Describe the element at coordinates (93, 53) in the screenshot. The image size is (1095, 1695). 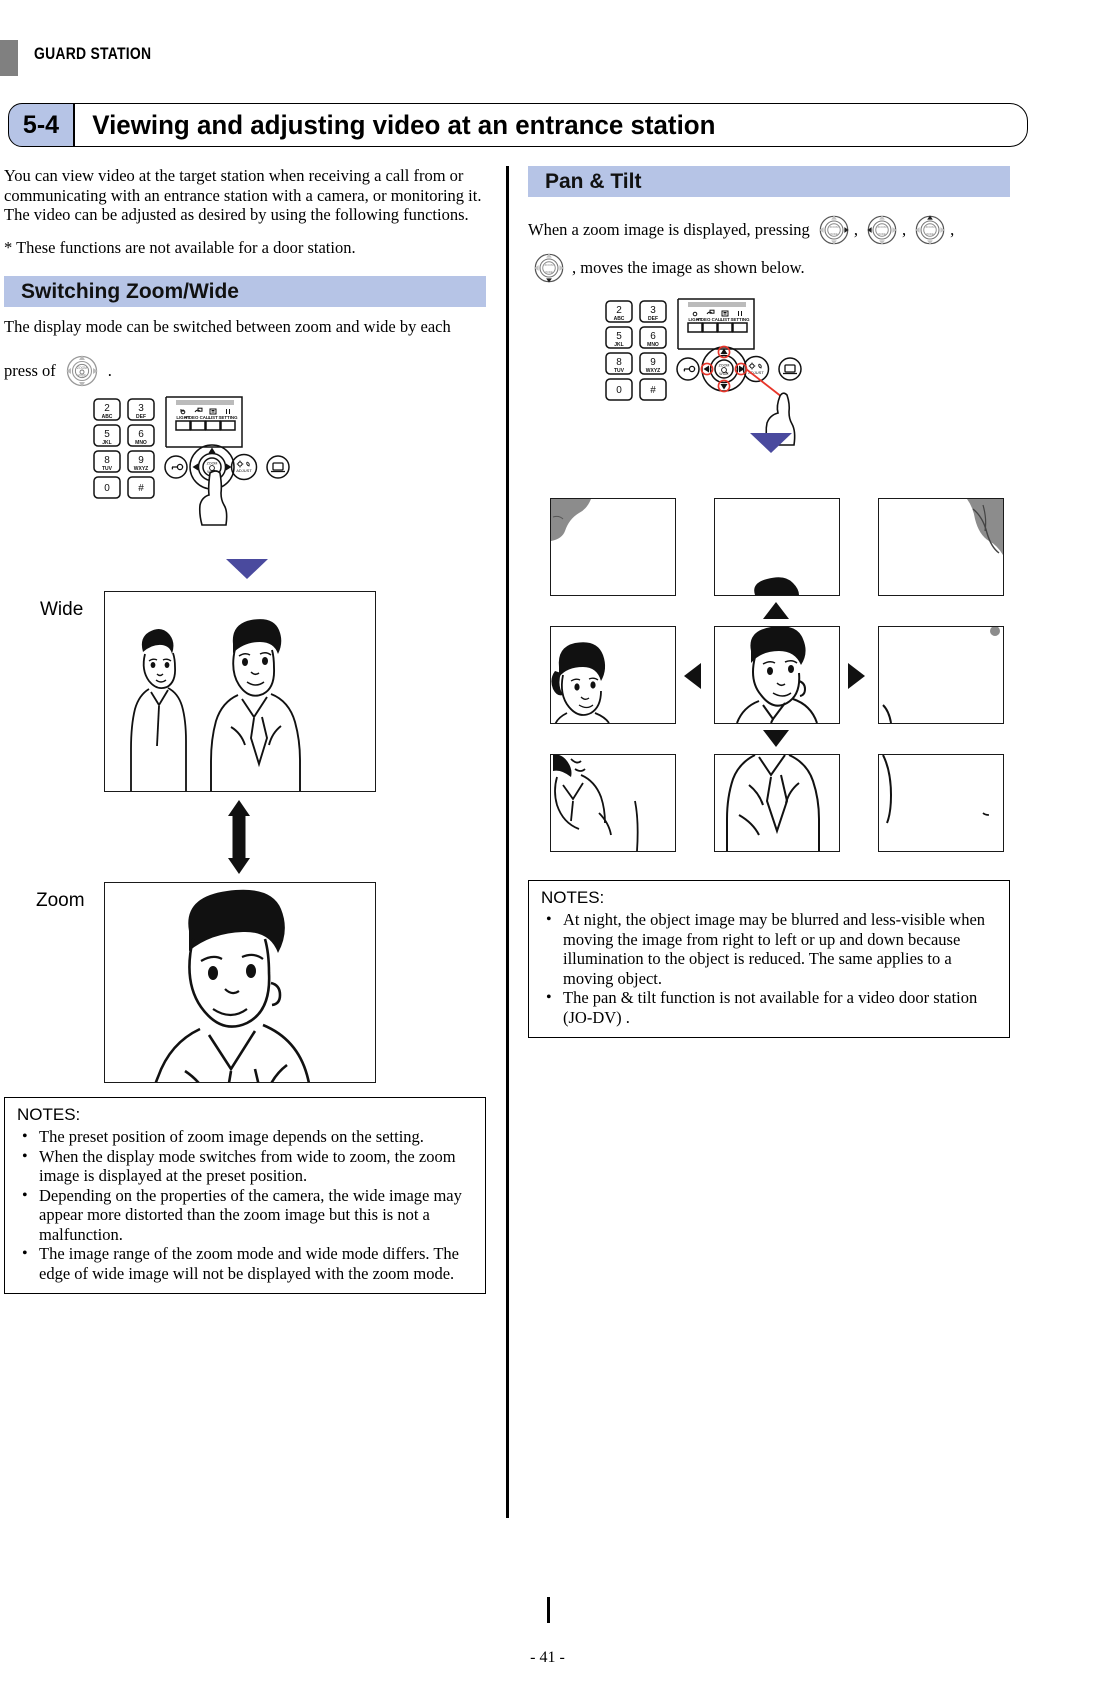
I see `runhead-label: GUARD STATION` at that location.